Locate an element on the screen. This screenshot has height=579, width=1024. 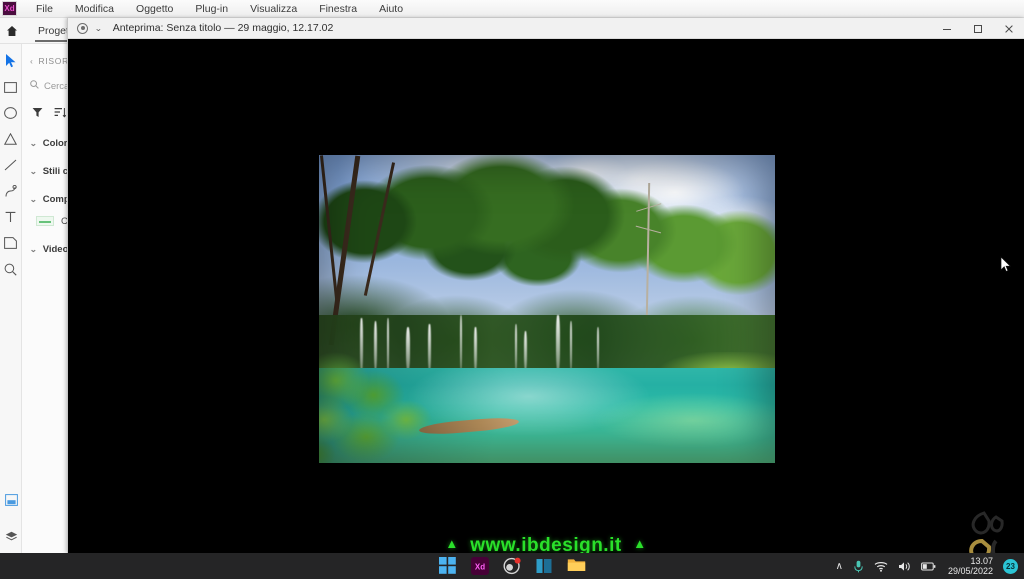
battery-icon is located at coordinates (928, 566).